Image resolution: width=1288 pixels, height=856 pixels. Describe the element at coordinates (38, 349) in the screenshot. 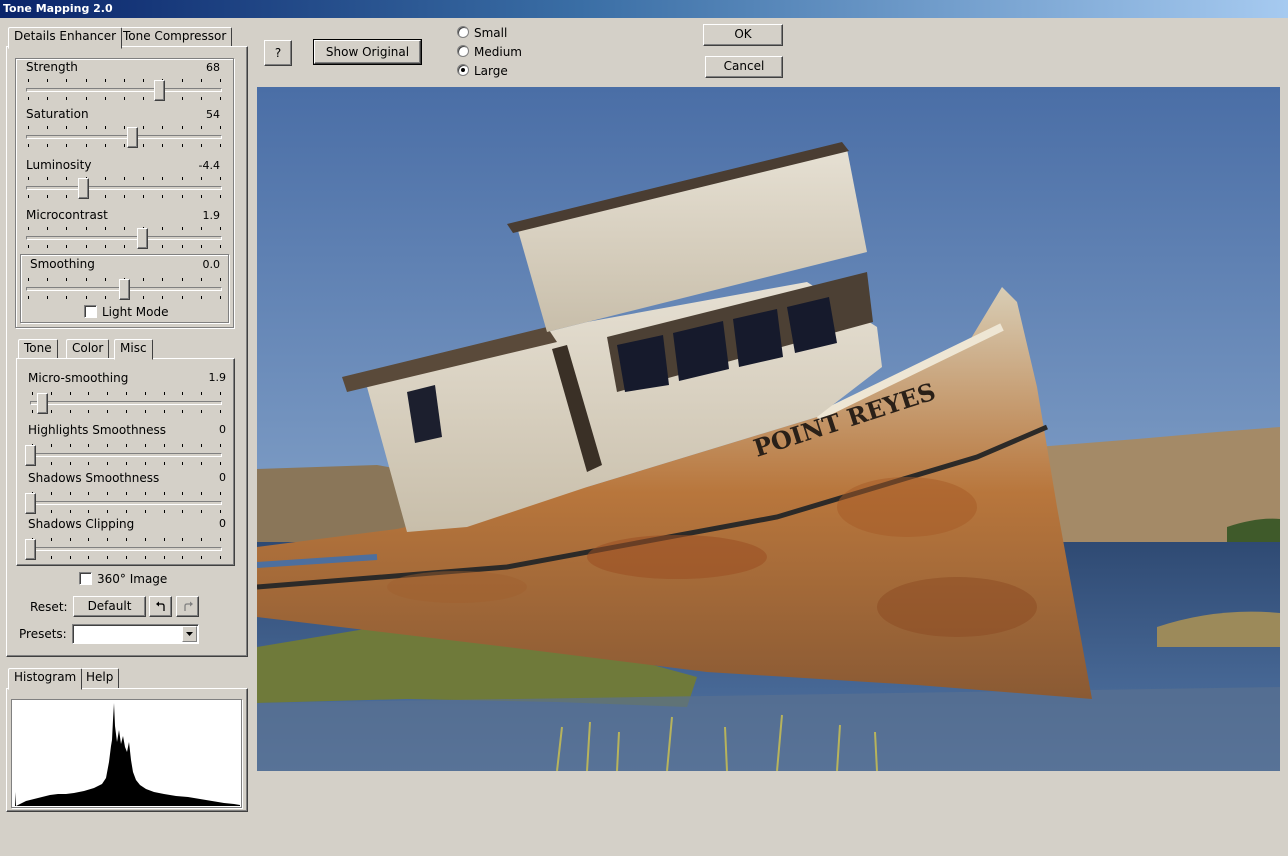

I see `tab-tone: Tone` at that location.